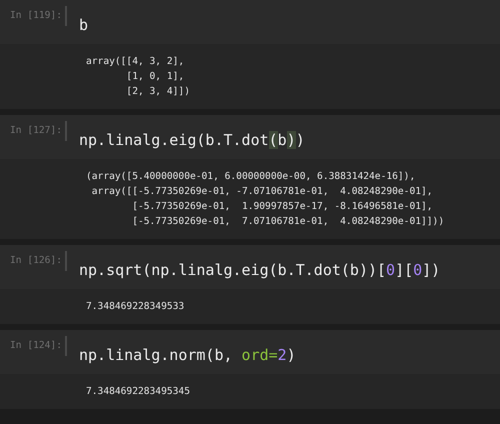 Image resolution: width=500 pixels, height=424 pixels. Describe the element at coordinates (138, 392) in the screenshot. I see `output-line: 7.3484692283495345` at that location.